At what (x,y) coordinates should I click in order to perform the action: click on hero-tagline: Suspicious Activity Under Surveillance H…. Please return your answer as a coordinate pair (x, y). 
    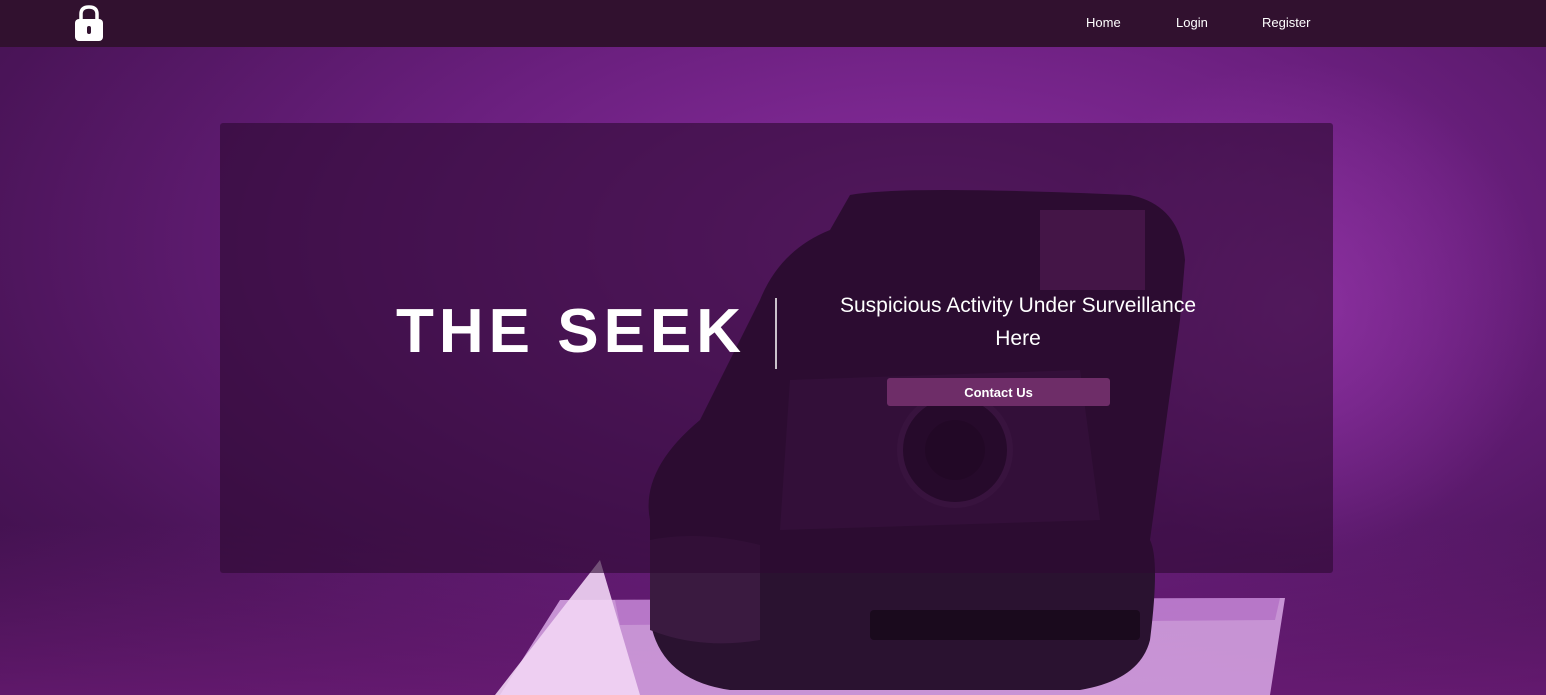
    Looking at the image, I should click on (1018, 322).